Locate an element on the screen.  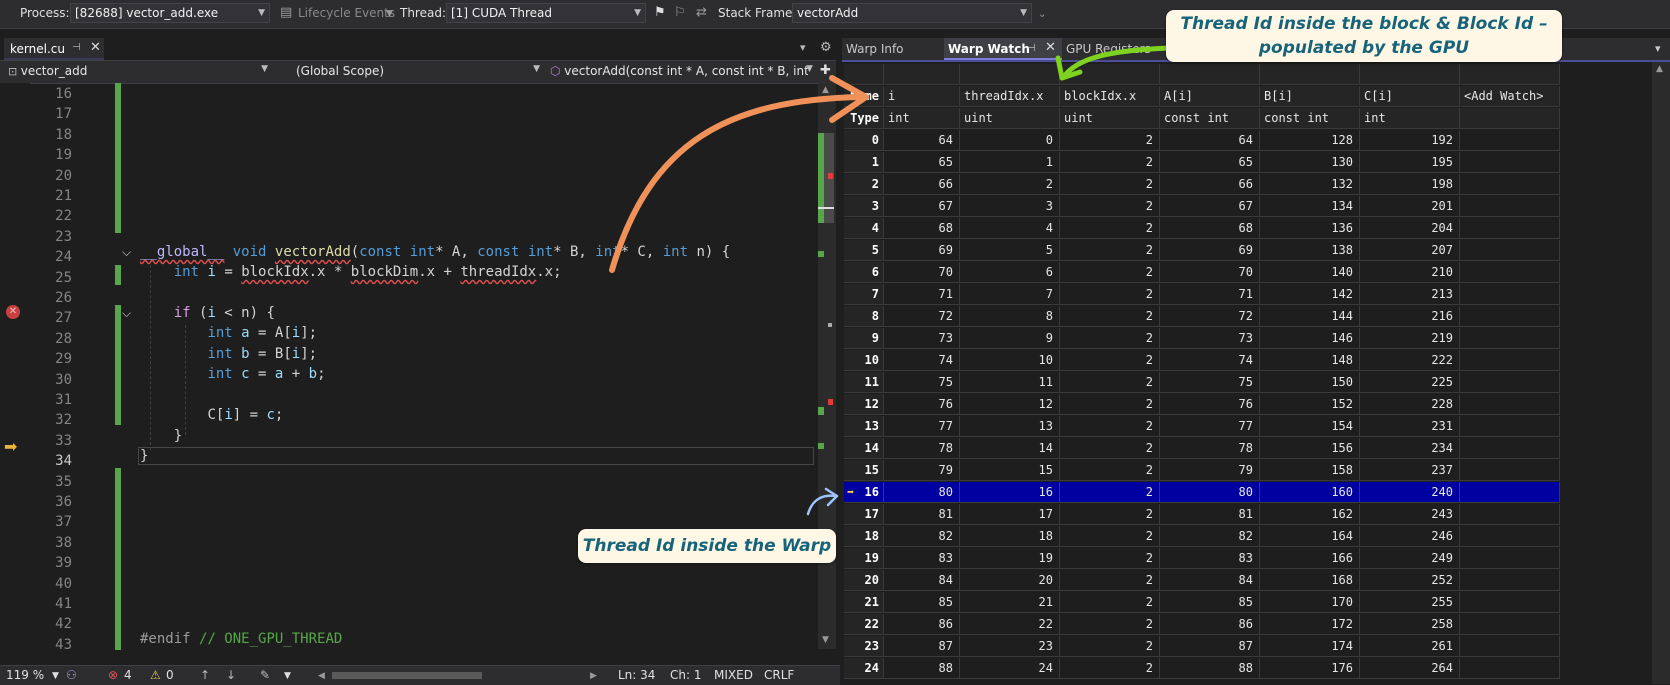
table-cell: 21 is located at coordinates (1010, 602).